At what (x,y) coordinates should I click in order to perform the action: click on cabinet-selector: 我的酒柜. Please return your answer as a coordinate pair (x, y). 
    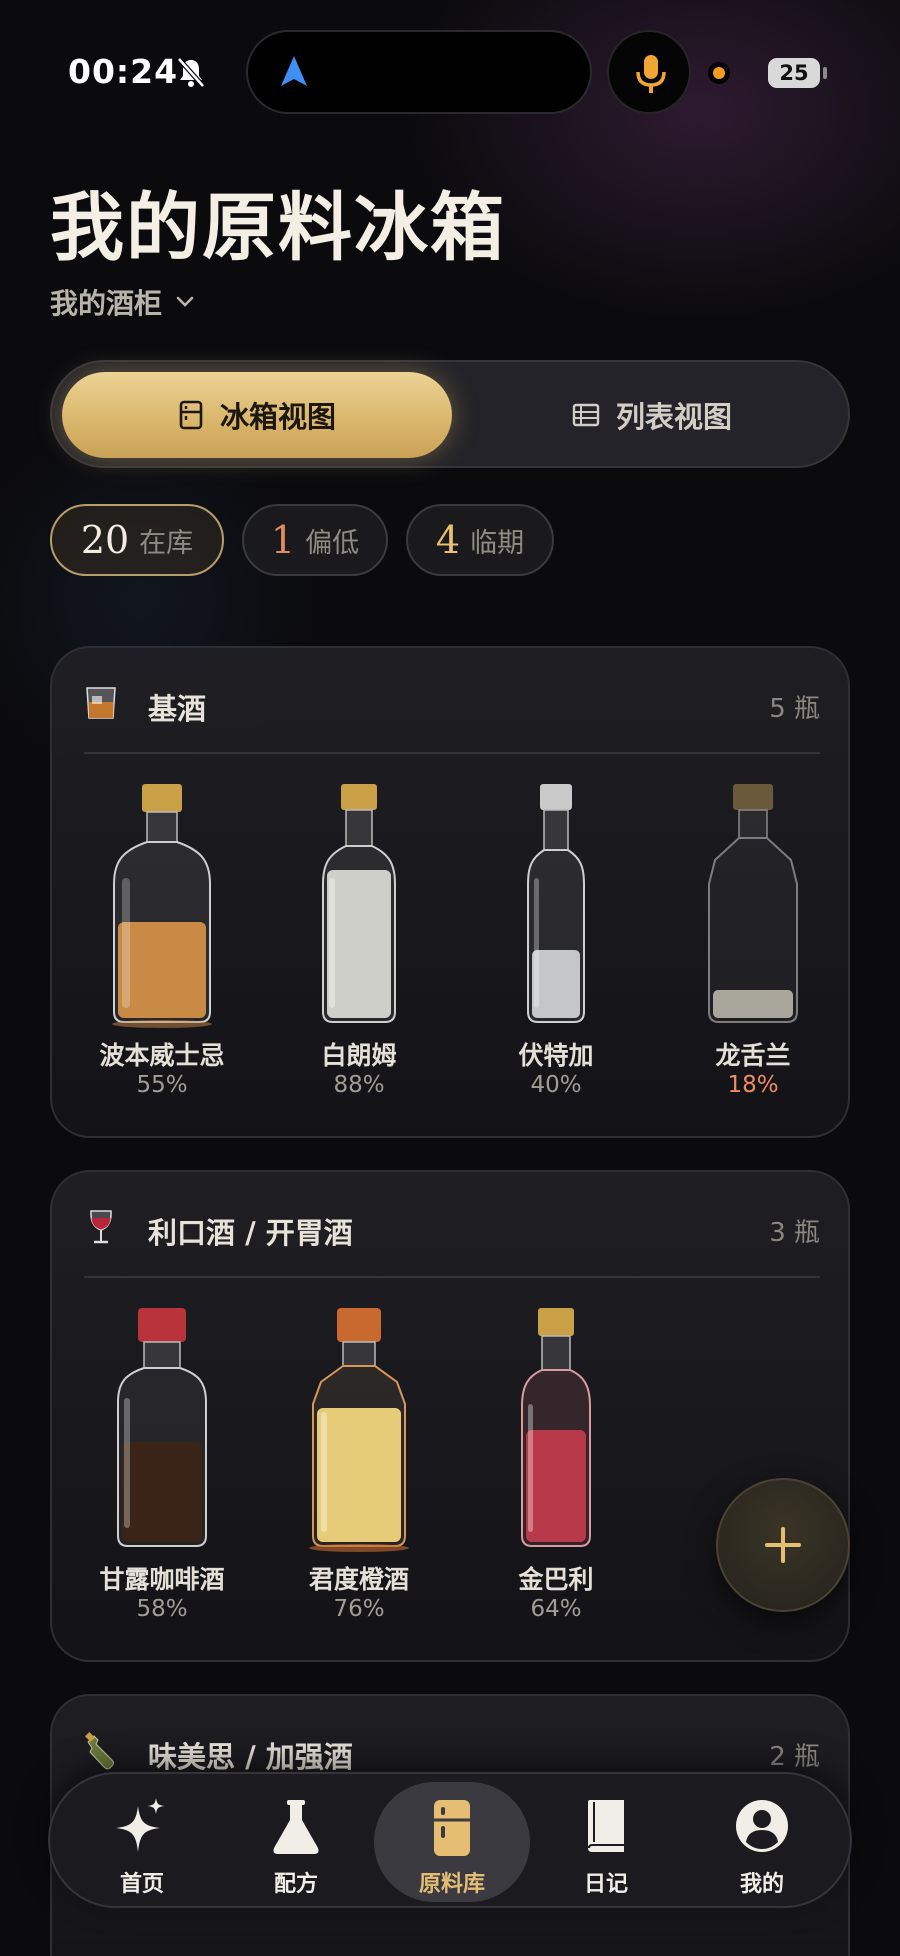
    Looking at the image, I should click on (123, 302).